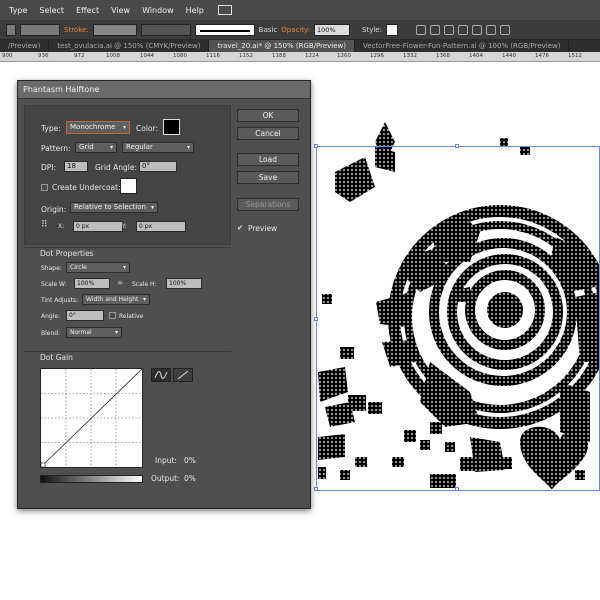 This screenshot has width=600, height=600. Describe the element at coordinates (268, 30) in the screenshot. I see `brush-label: Basic` at that location.